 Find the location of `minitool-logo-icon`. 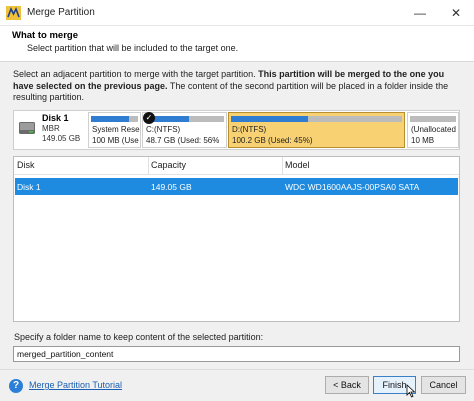

minitool-logo-icon is located at coordinates (13, 13).